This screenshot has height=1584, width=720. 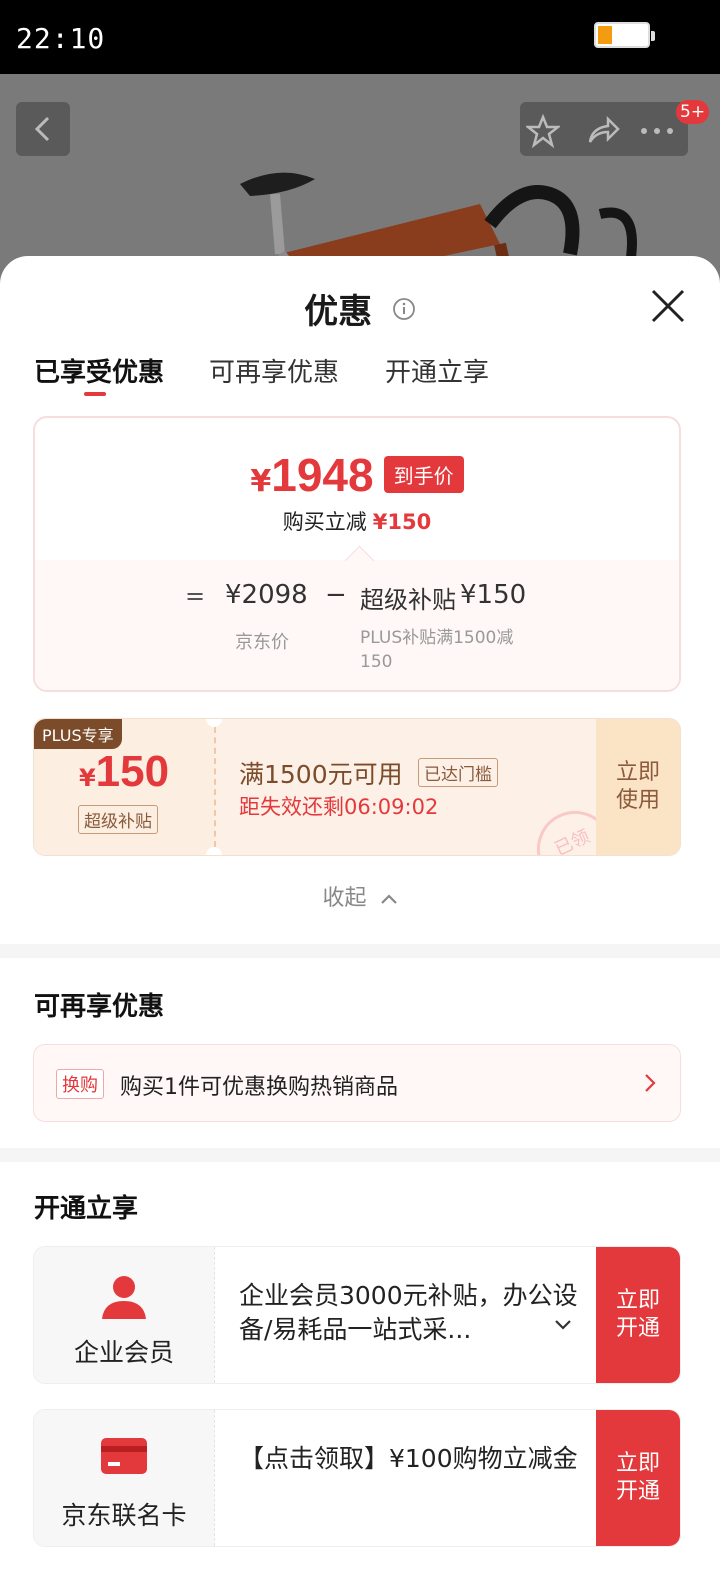 I want to click on back-button, so click(x=43, y=129).